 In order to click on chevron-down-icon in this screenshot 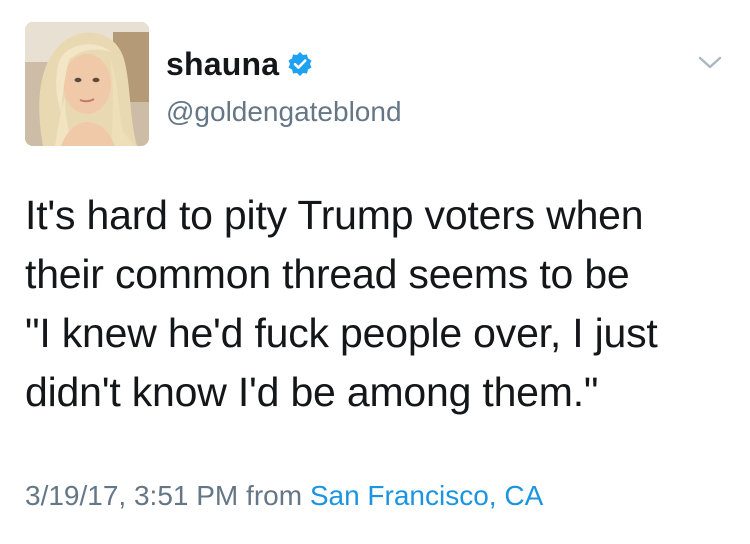, I will do `click(710, 63)`.